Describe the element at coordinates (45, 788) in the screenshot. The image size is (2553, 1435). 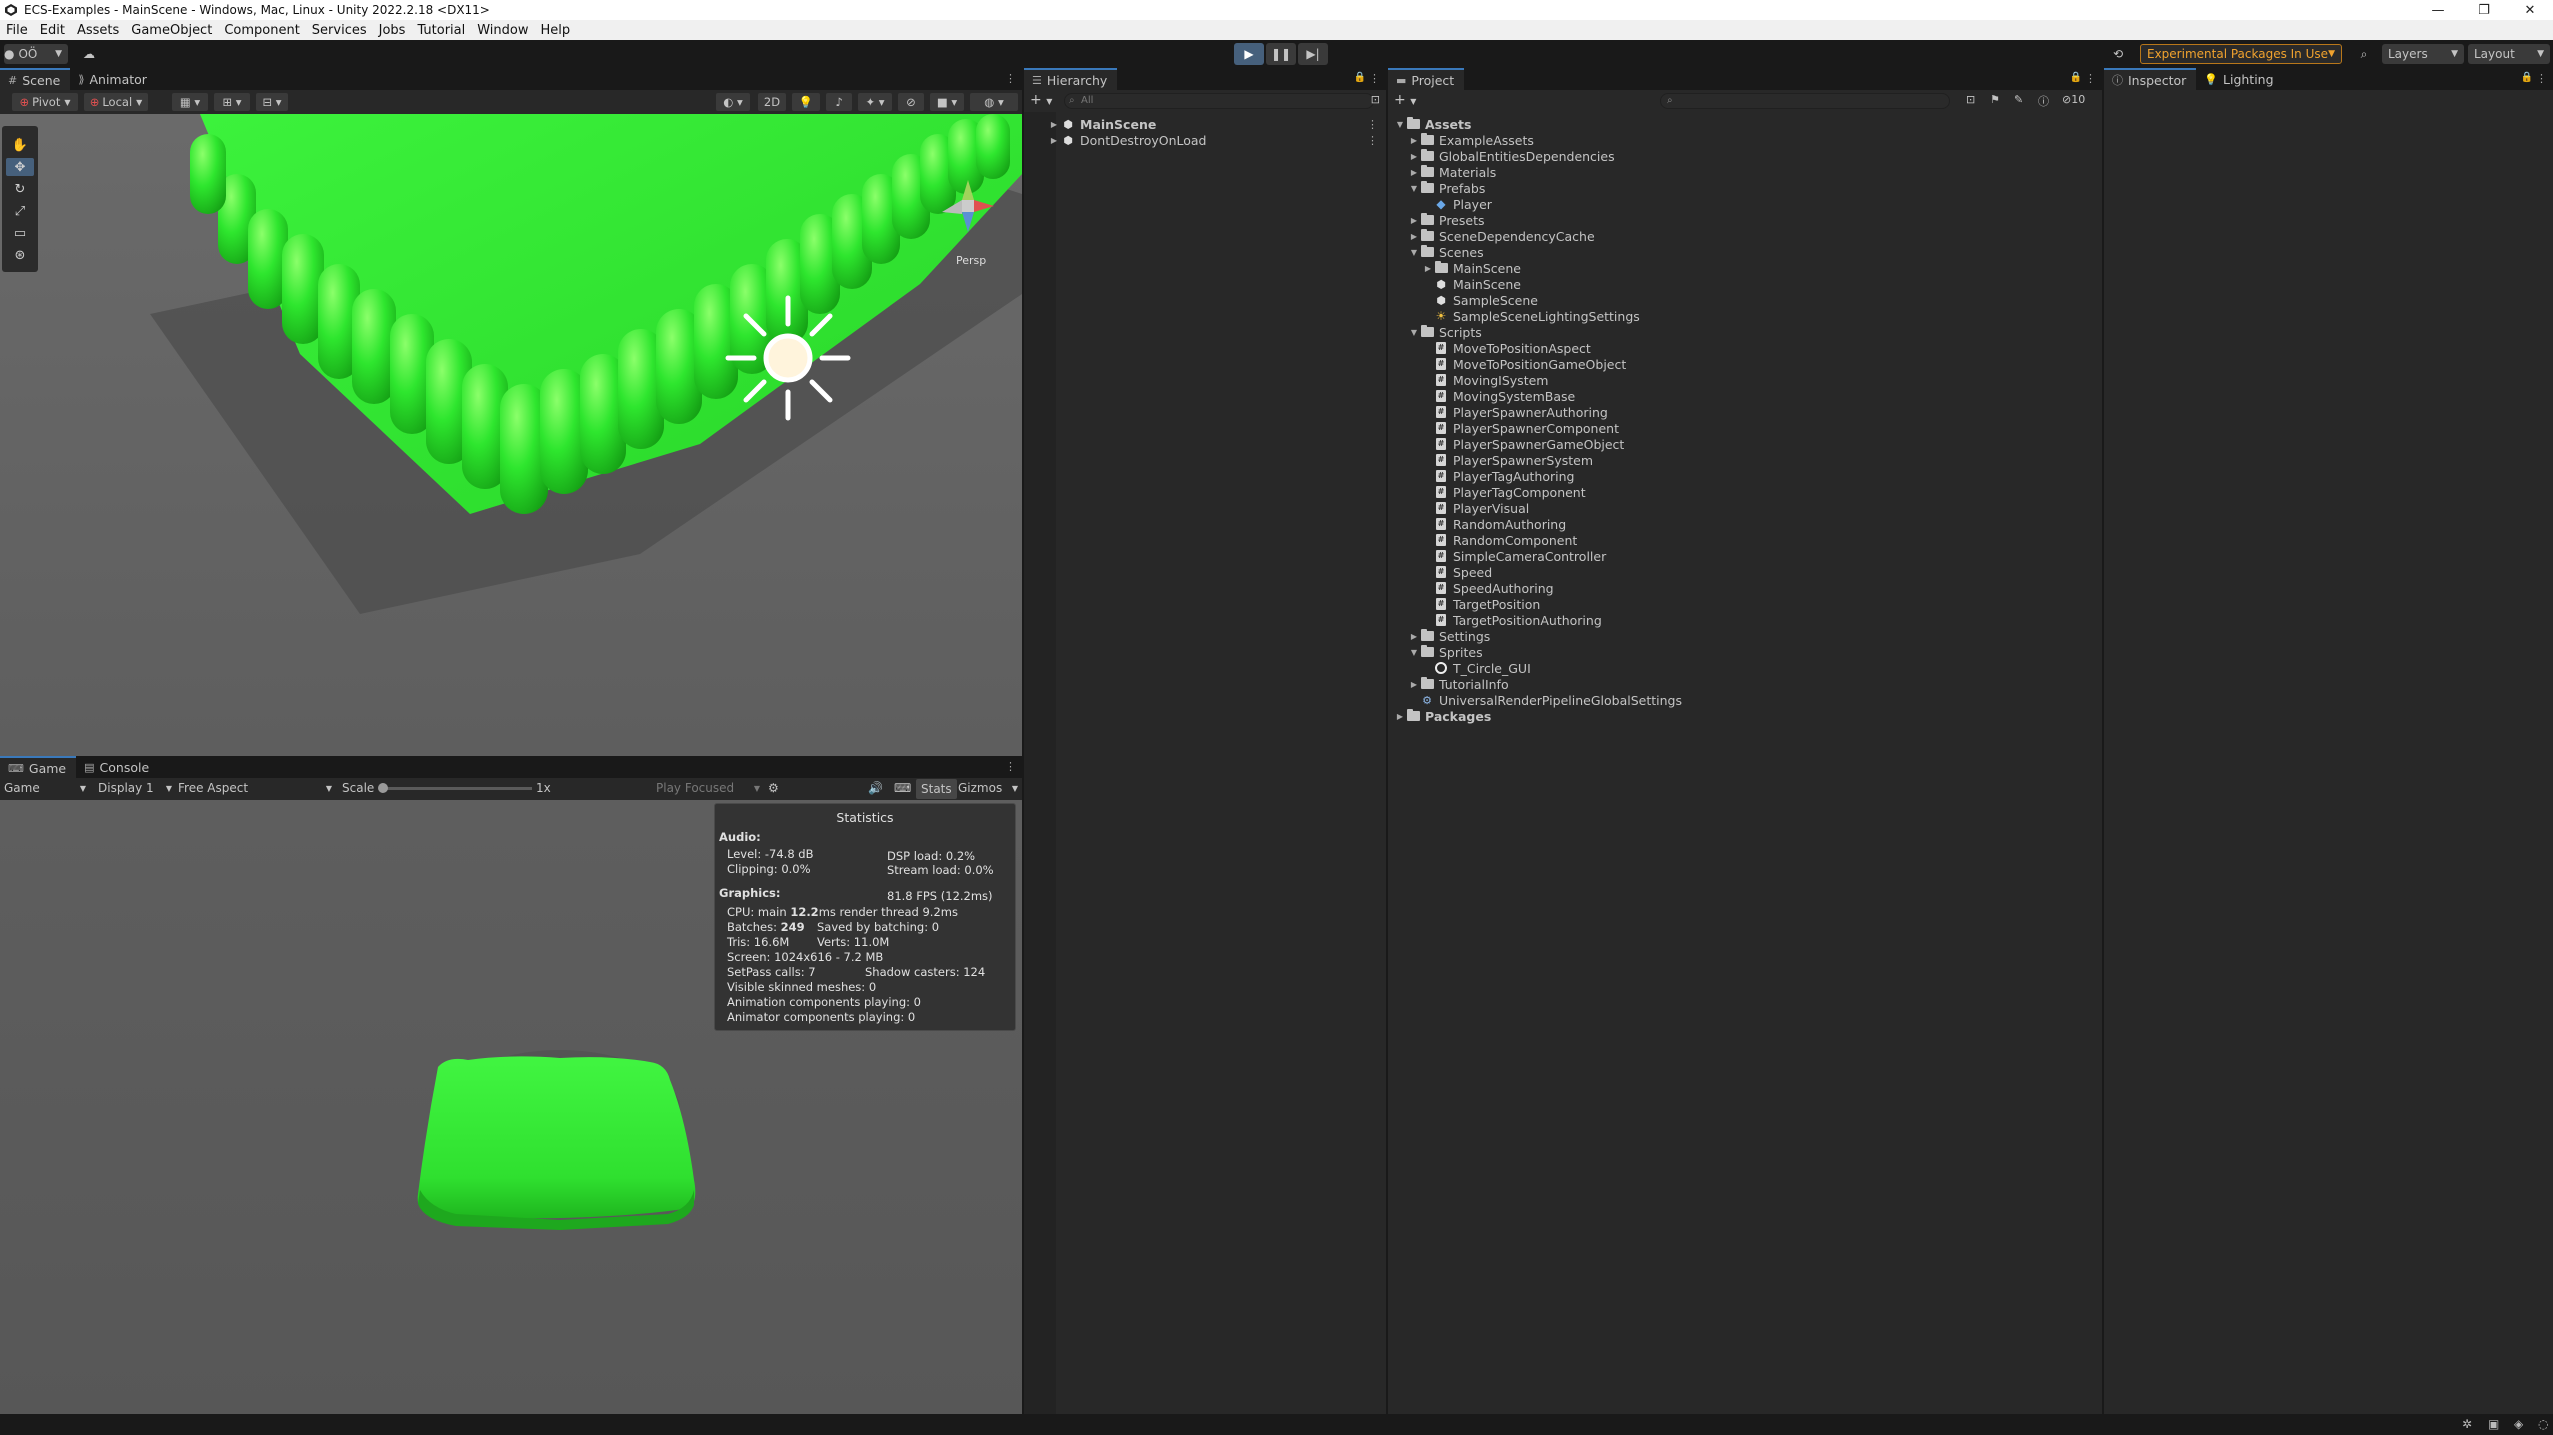
I see `game-mode-dropdown: Game ▼` at that location.